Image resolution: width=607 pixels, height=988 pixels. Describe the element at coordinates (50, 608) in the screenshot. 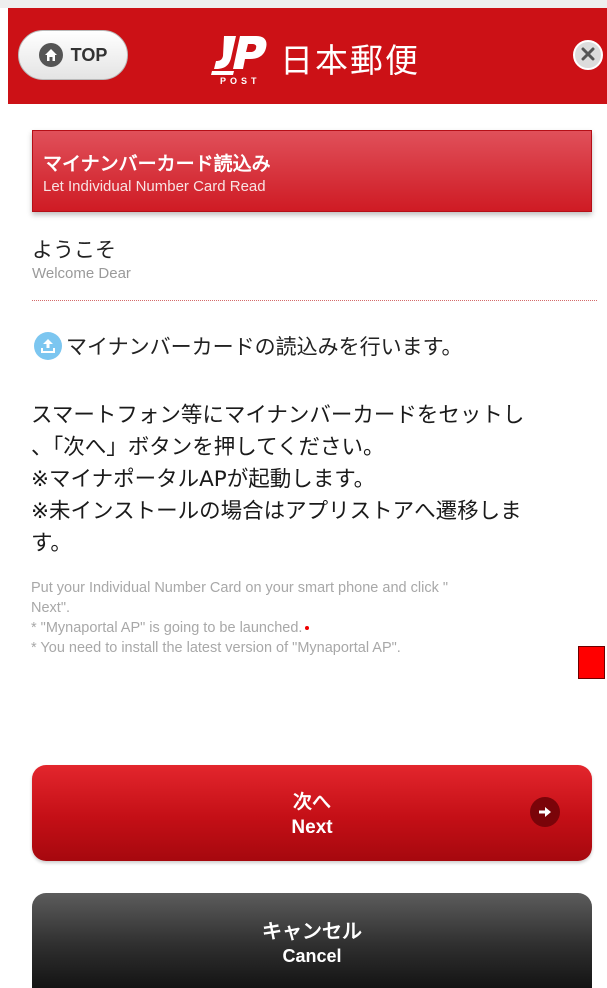

I see `instruction-en-line: Next".` at that location.